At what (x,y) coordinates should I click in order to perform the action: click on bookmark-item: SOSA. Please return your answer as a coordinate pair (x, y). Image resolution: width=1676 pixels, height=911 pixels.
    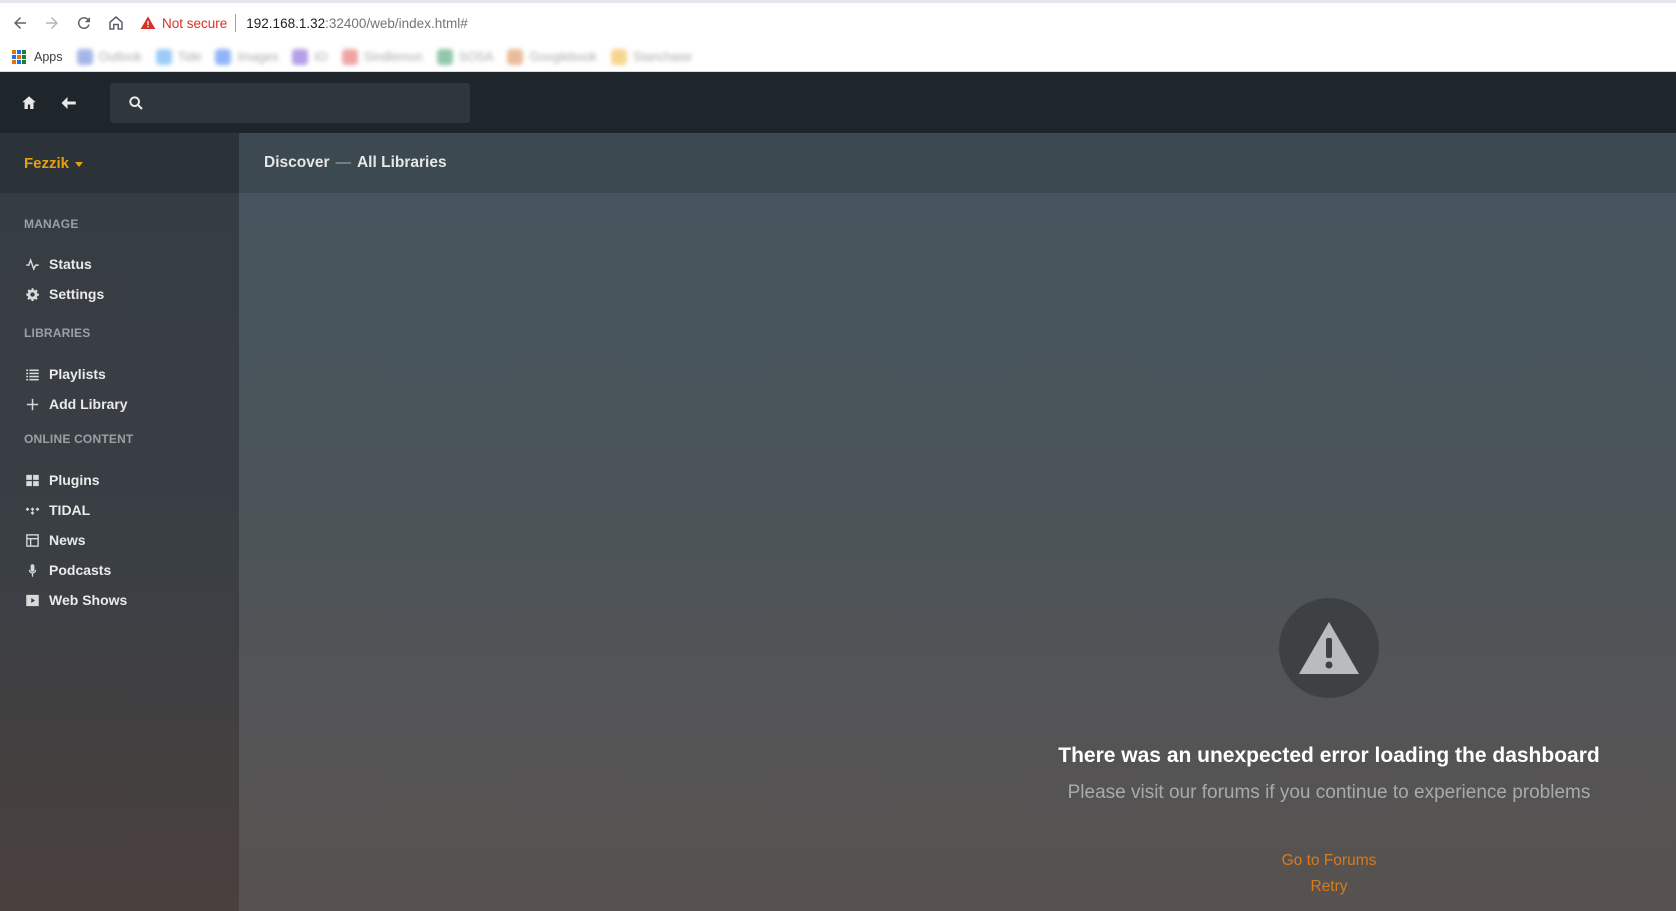
    Looking at the image, I should click on (465, 57).